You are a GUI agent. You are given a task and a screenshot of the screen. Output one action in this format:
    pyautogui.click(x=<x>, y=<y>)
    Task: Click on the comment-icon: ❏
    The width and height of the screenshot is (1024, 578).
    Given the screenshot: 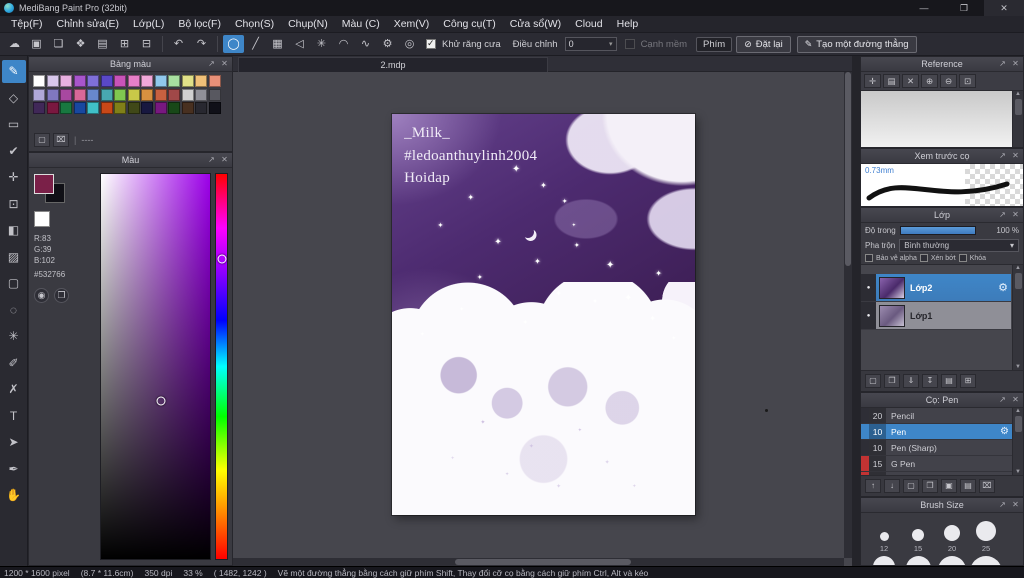 What is the action you would take?
    pyautogui.click(x=58, y=44)
    